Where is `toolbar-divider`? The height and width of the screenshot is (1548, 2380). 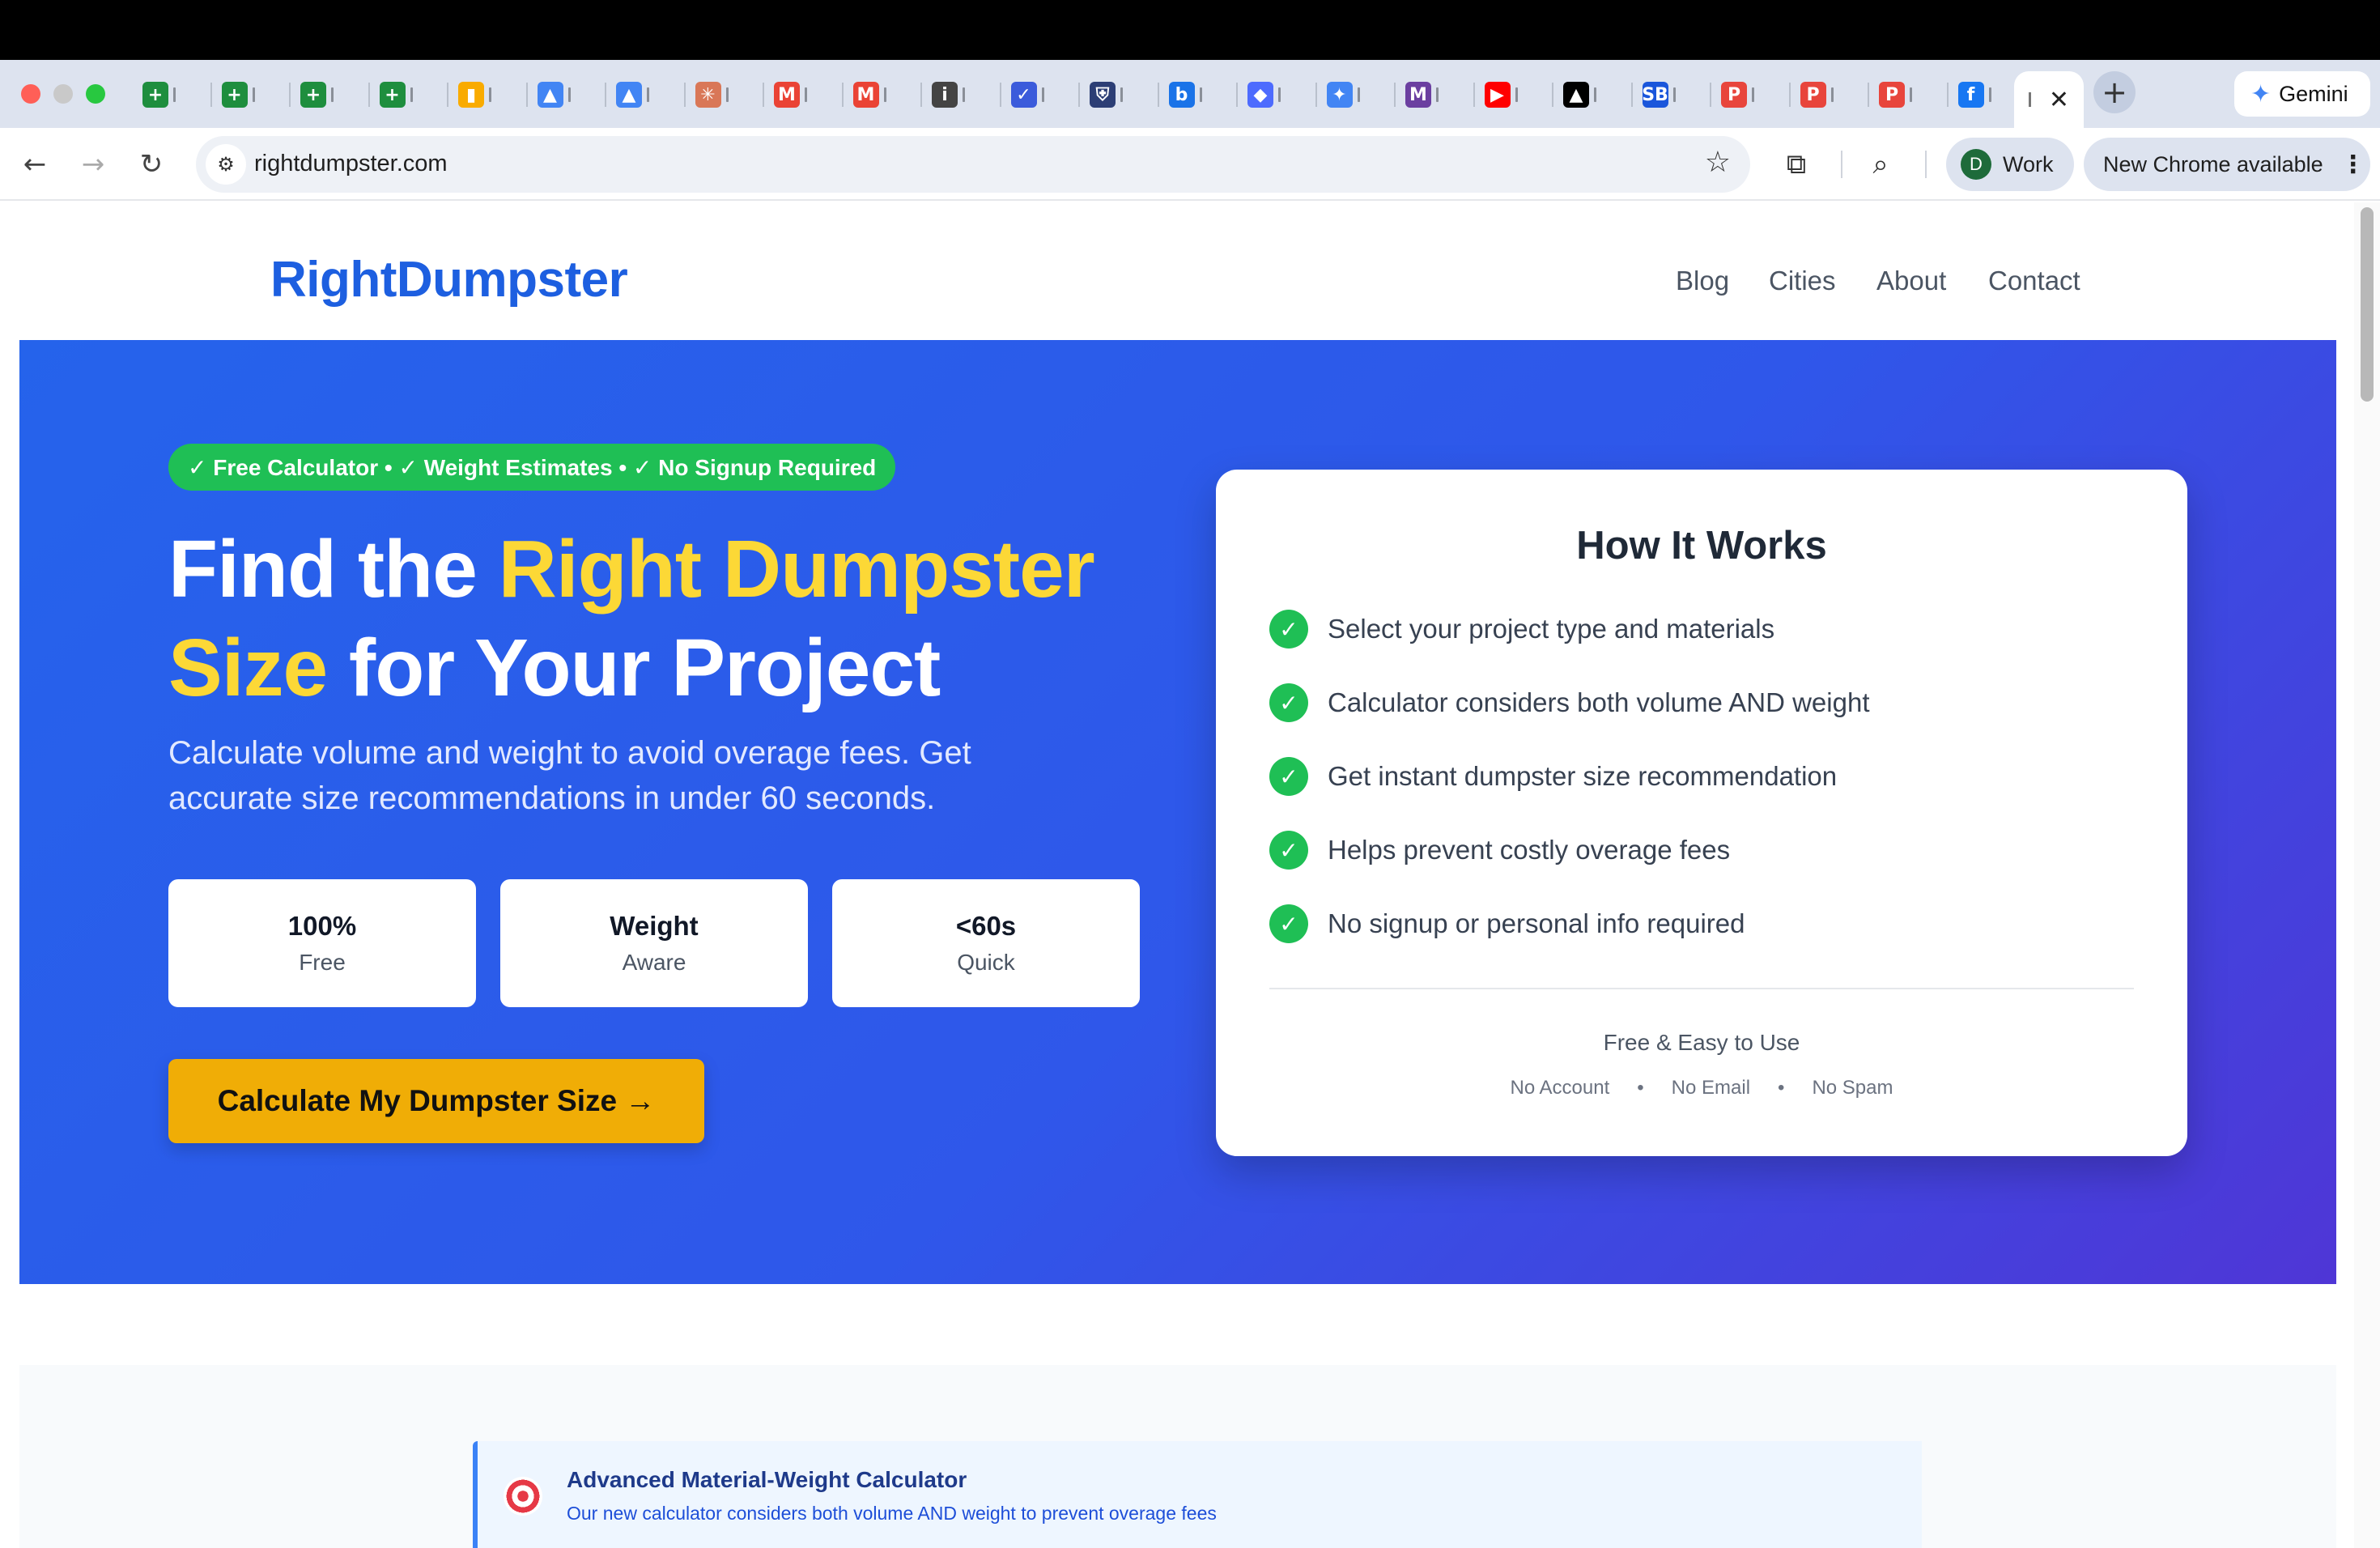 toolbar-divider is located at coordinates (1926, 165).